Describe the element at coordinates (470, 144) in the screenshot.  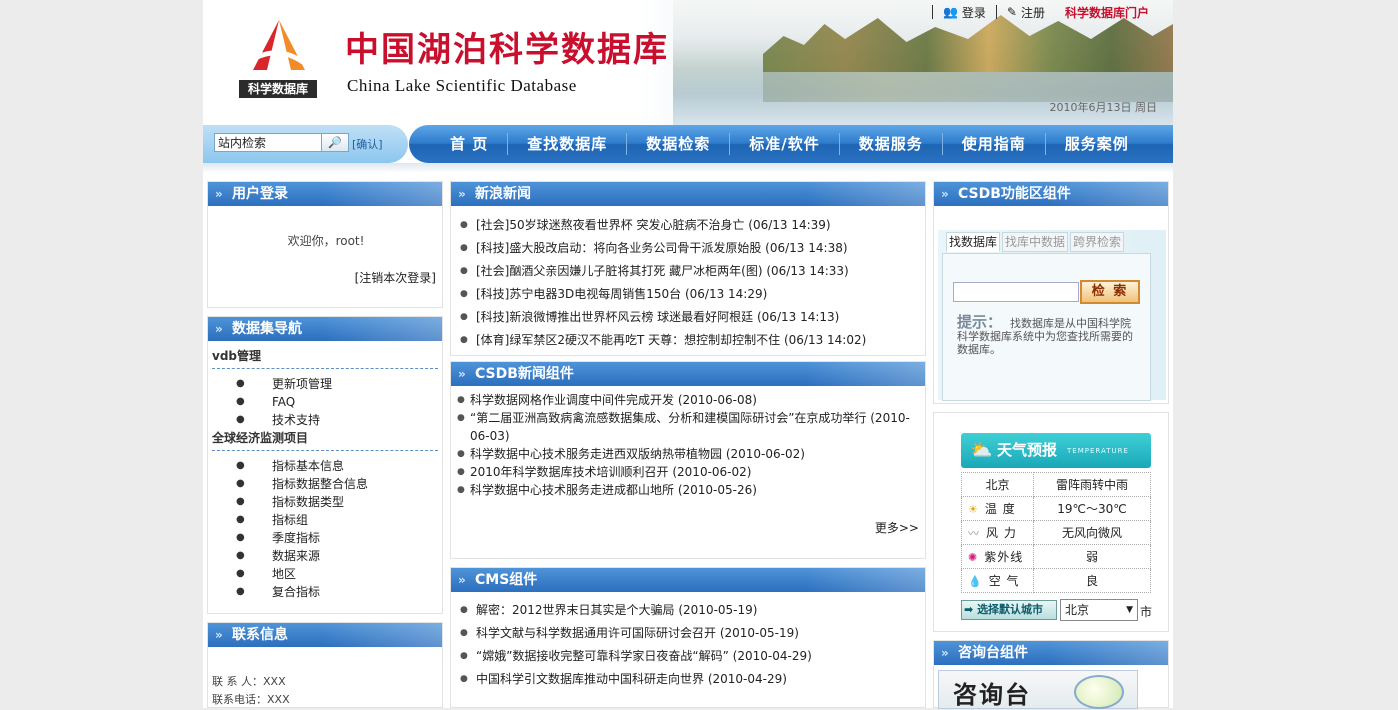
I see `nav-home: 首 页` at that location.